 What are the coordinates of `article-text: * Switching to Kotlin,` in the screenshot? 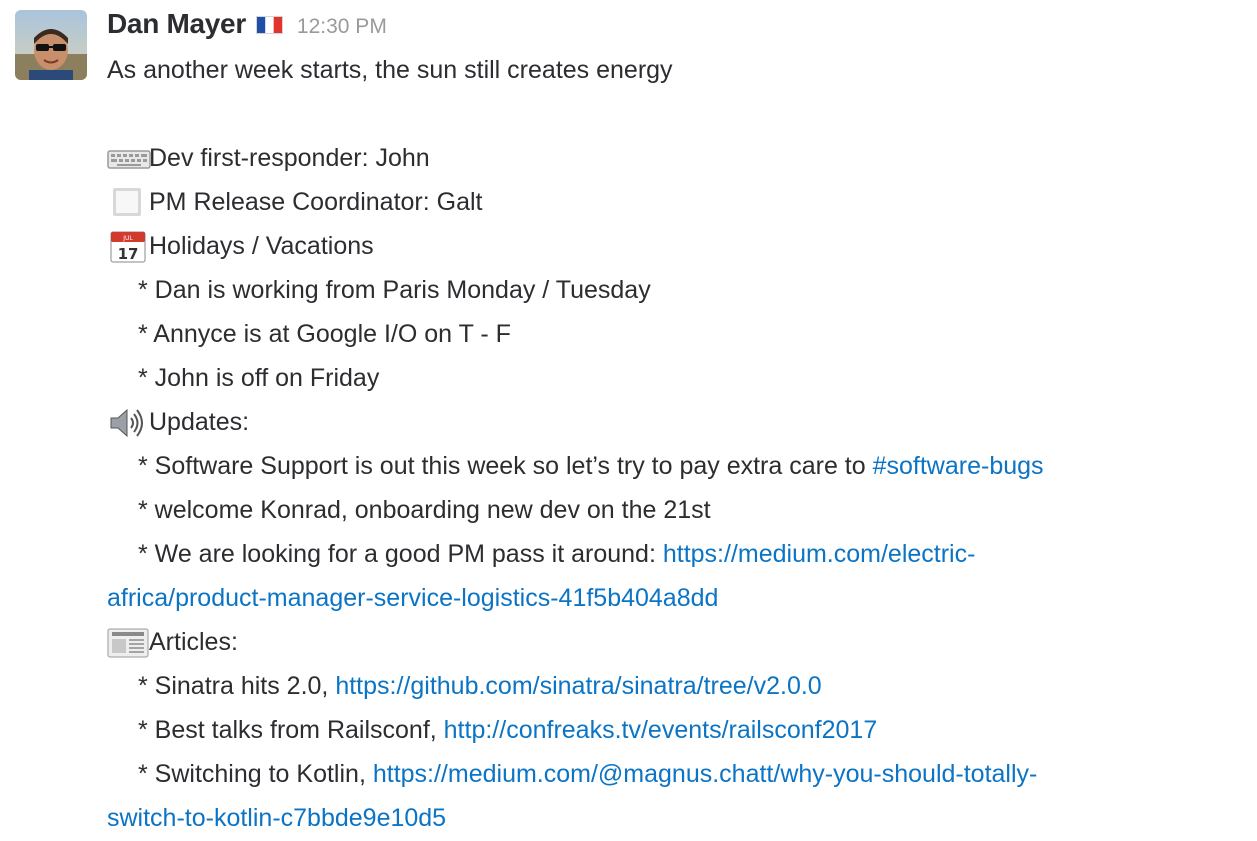 It's located at (255, 774).